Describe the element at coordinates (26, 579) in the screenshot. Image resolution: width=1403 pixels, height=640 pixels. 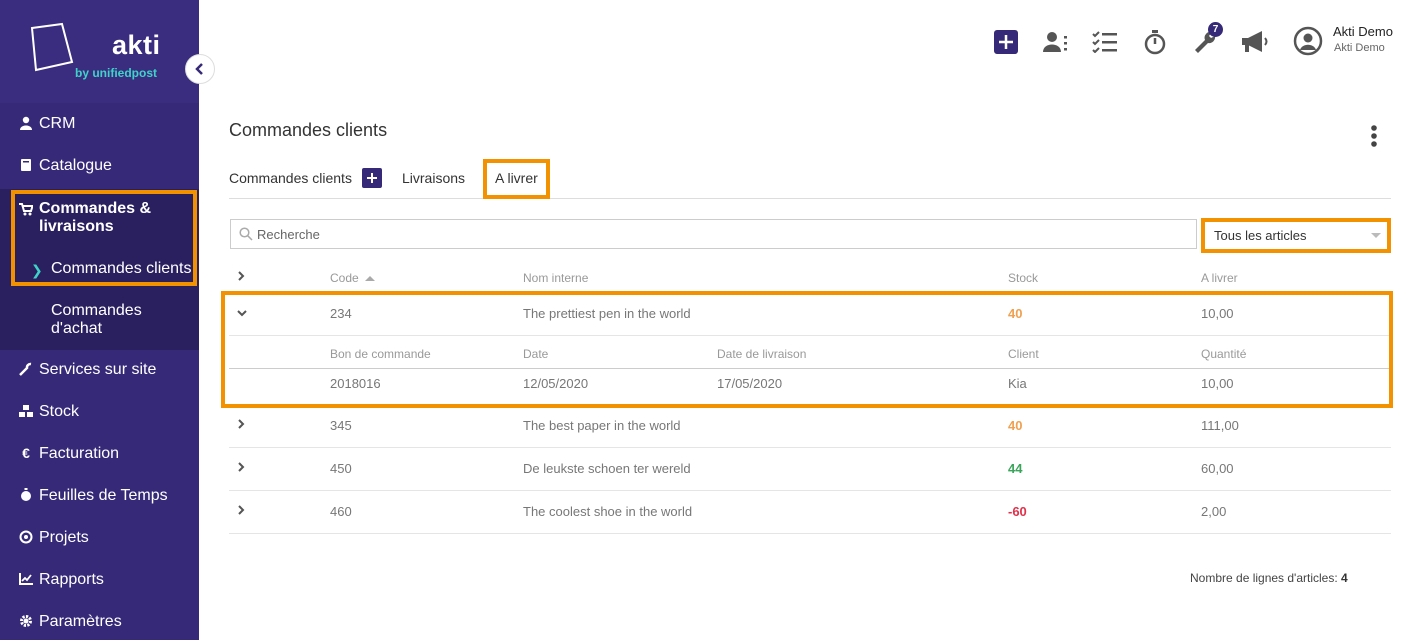
I see `chart-icon` at that location.